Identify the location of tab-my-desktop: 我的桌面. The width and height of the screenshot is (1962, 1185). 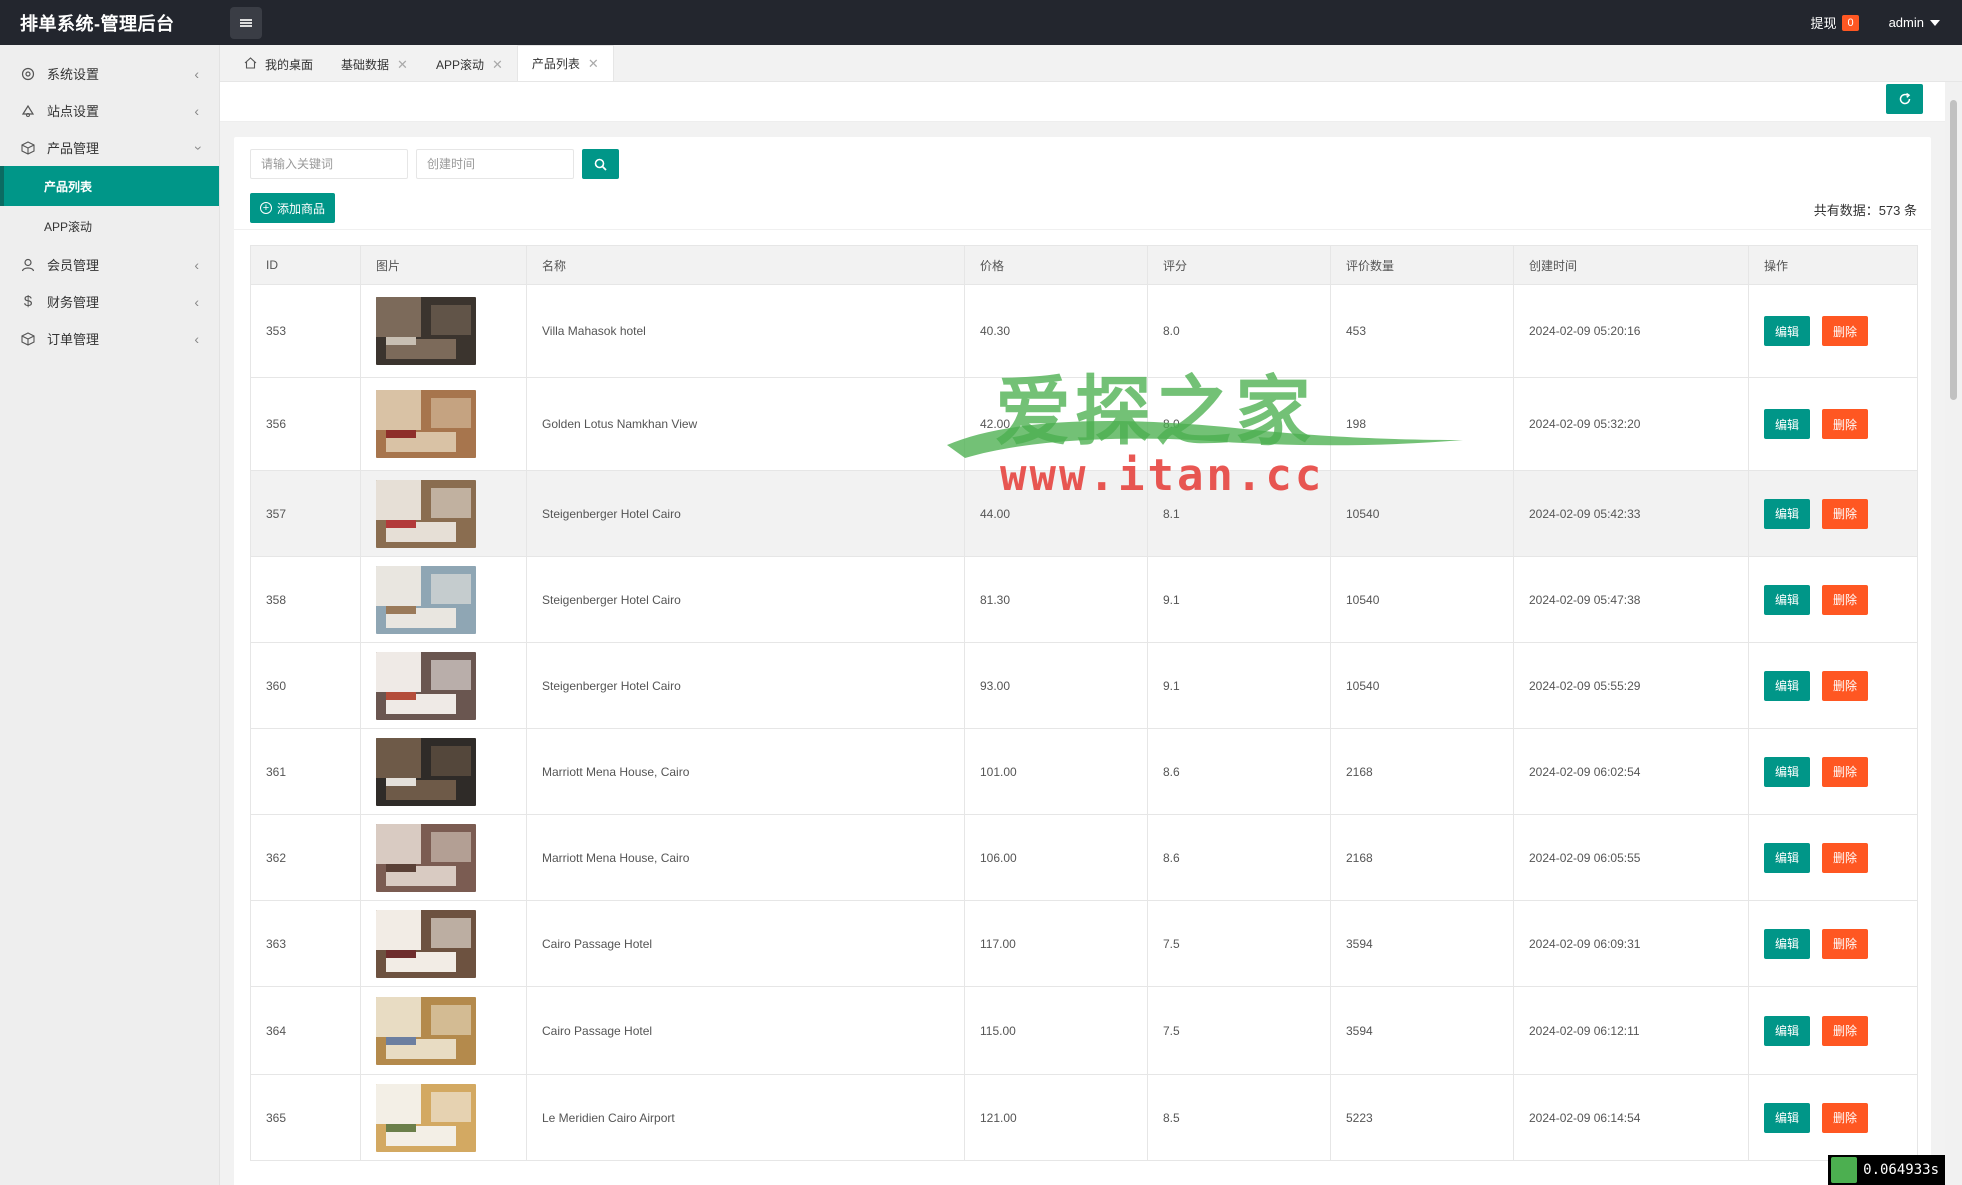
(278, 64).